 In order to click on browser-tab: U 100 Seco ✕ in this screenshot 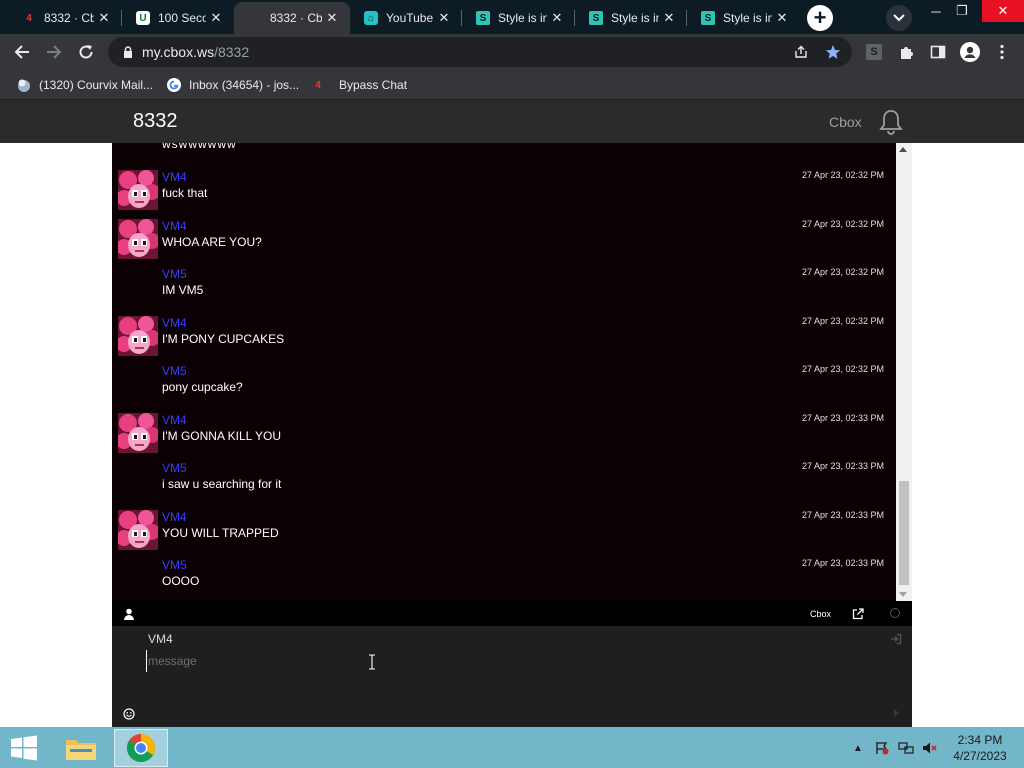, I will do `click(178, 18)`.